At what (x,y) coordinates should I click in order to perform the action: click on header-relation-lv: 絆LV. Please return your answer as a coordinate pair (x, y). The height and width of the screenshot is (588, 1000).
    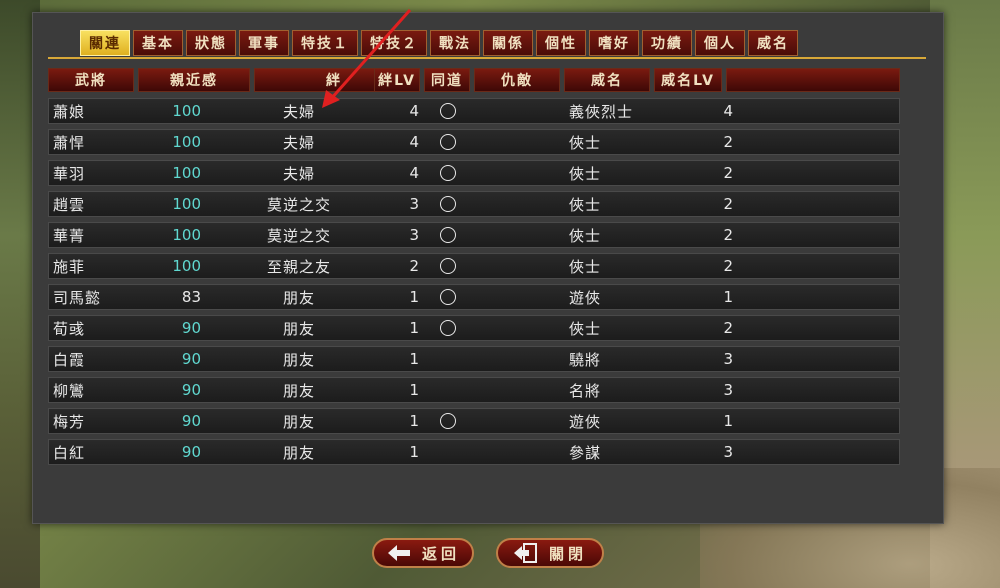
    Looking at the image, I should click on (397, 80).